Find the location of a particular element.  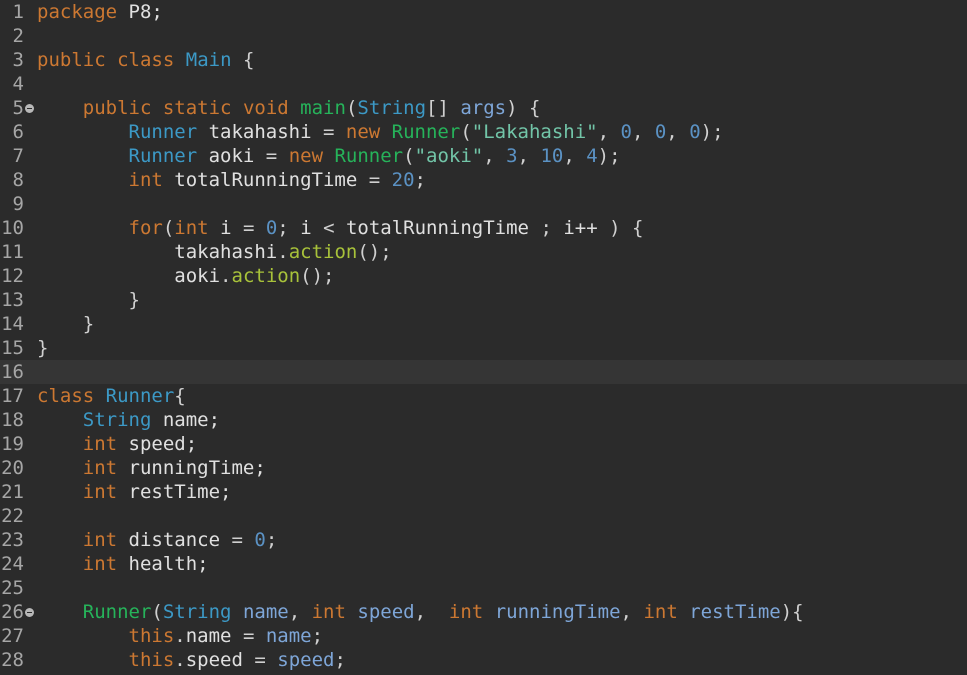

line-number: 21 is located at coordinates (12, 492).